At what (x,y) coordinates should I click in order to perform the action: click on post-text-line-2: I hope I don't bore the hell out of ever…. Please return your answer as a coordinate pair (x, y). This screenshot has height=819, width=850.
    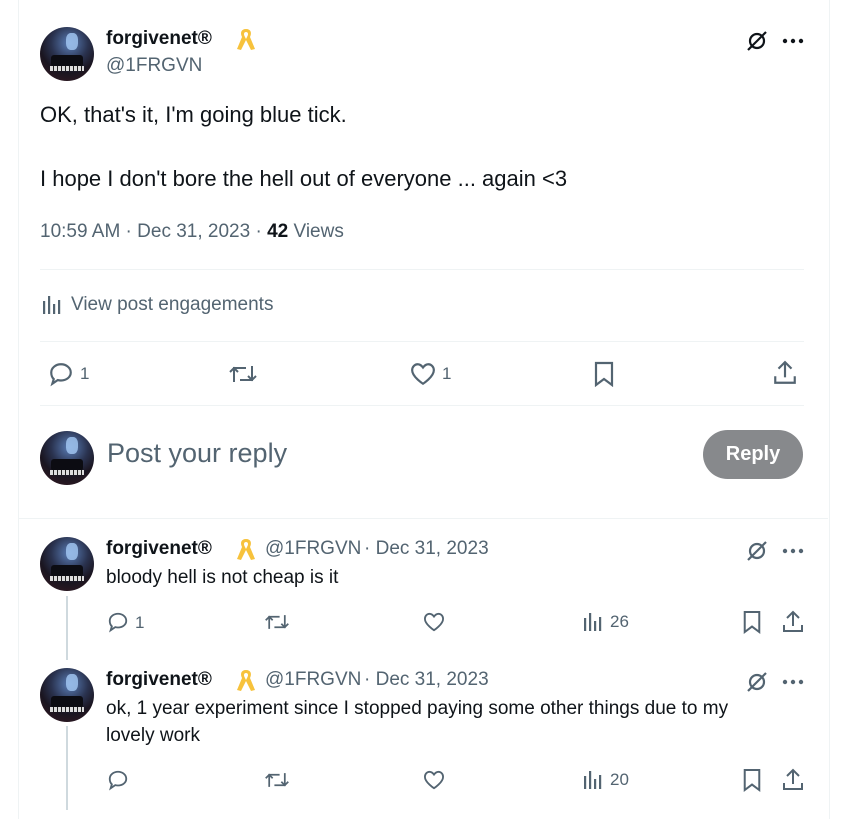
    Looking at the image, I should click on (304, 178).